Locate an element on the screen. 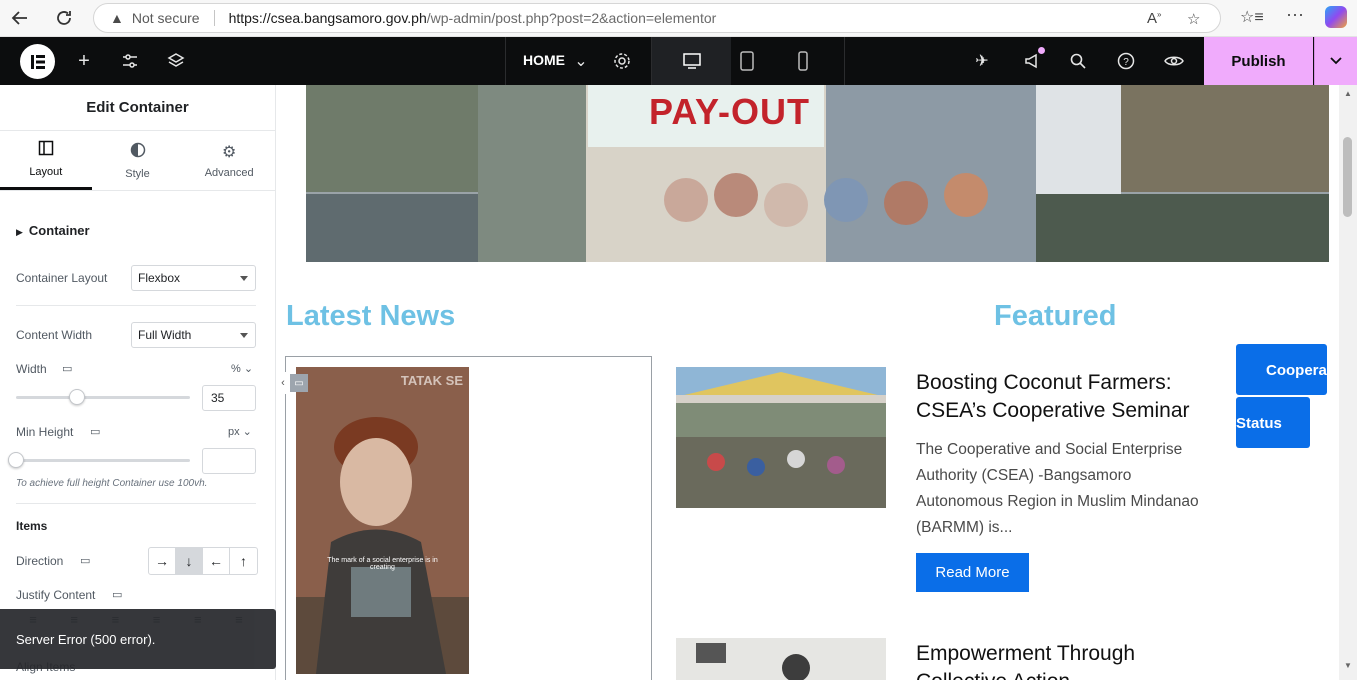 This screenshot has height=680, width=1357. error-toast: Server Error (500 error). is located at coordinates (138, 639).